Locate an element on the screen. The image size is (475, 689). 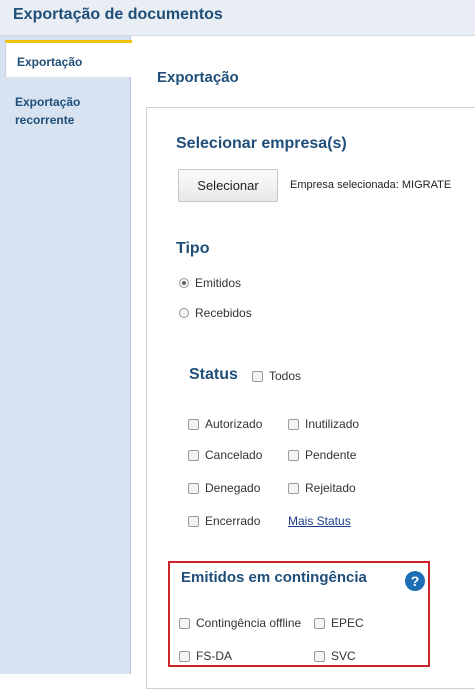
help-icon: ? is located at coordinates (415, 581).